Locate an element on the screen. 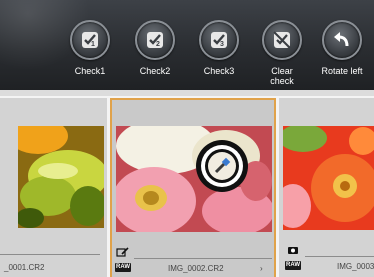 The height and width of the screenshot is (277, 374). check1-icon: 1 is located at coordinates (90, 40).